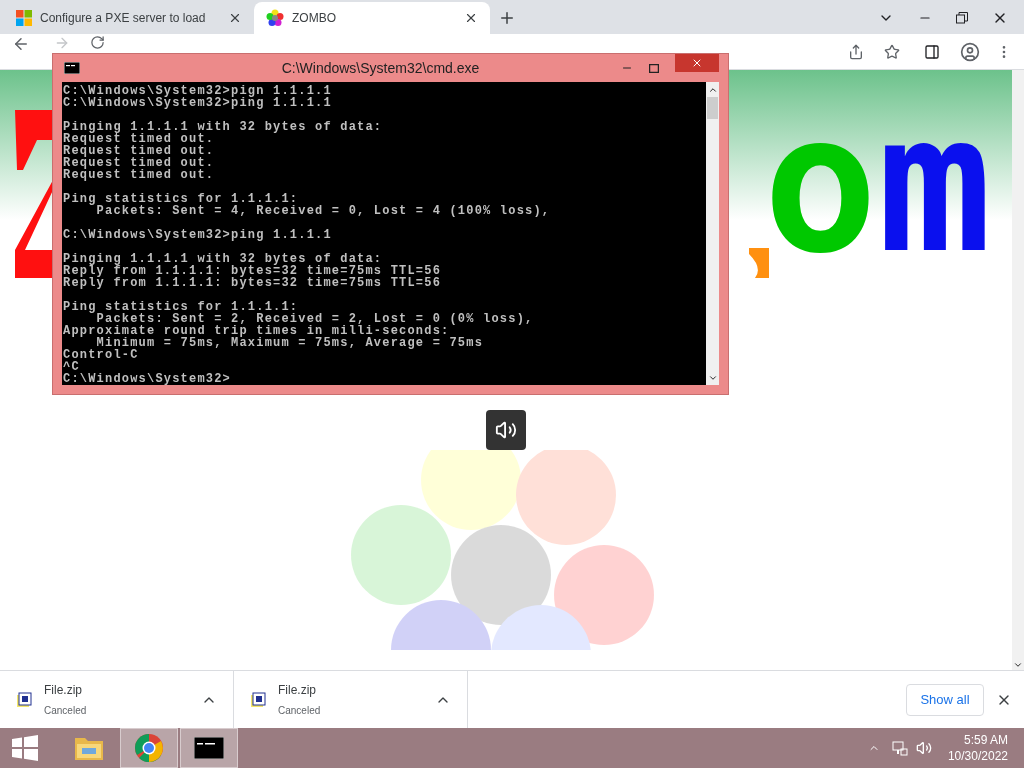  What do you see at coordinates (970, 51) in the screenshot?
I see `profile-icon` at bounding box center [970, 51].